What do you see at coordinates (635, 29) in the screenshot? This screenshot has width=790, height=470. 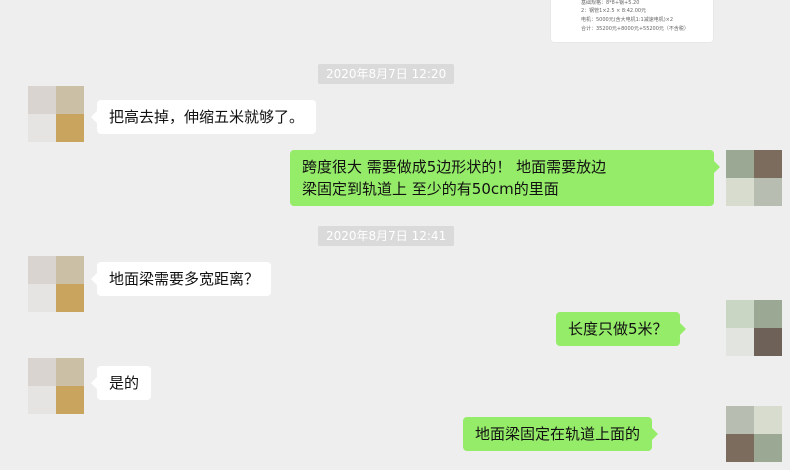 I see `image-text-line: 合计：35200元+8000元+55200元（不含税）` at bounding box center [635, 29].